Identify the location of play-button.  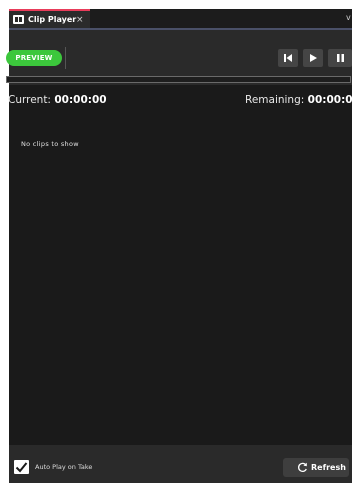
(313, 58).